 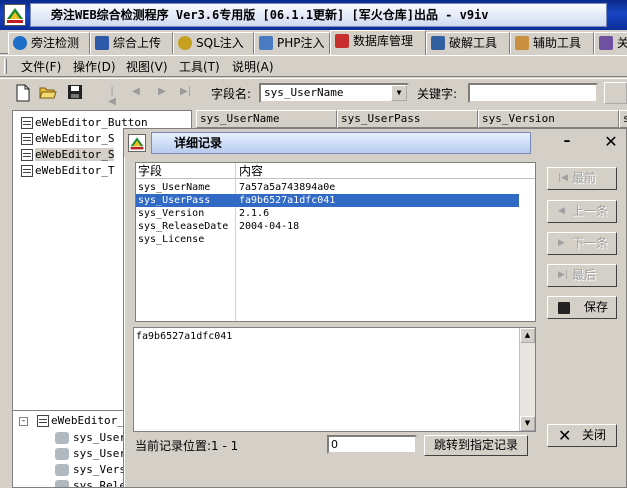 I want to click on tab-php-injection: PHP注入, so click(x=292, y=43).